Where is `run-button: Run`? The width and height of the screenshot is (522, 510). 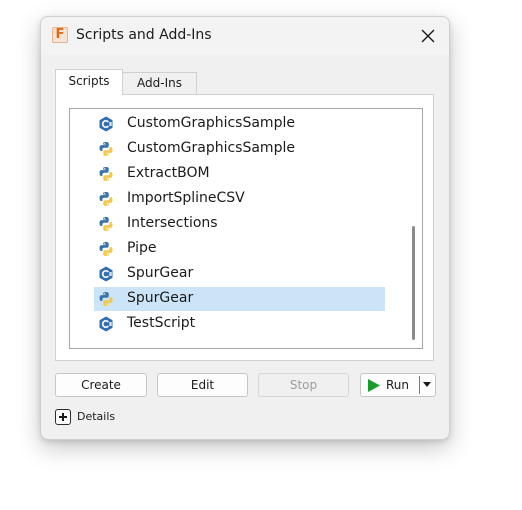
run-button: Run is located at coordinates (398, 385).